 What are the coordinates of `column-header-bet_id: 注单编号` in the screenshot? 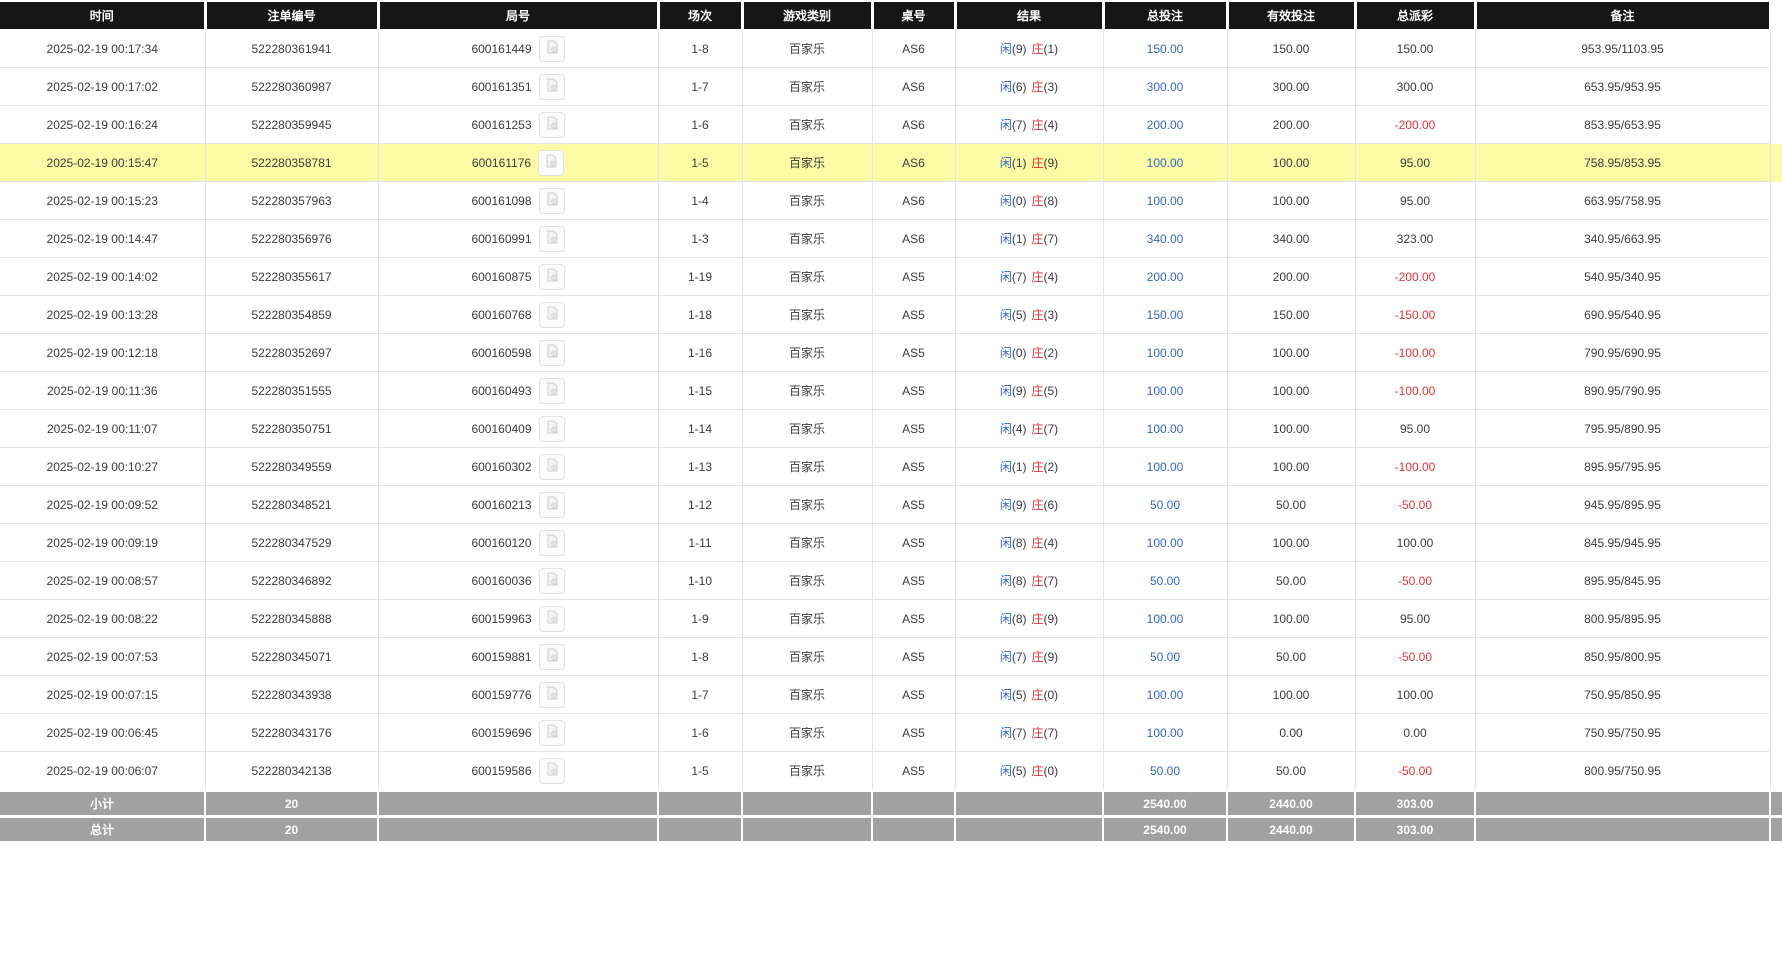 It's located at (290, 16).